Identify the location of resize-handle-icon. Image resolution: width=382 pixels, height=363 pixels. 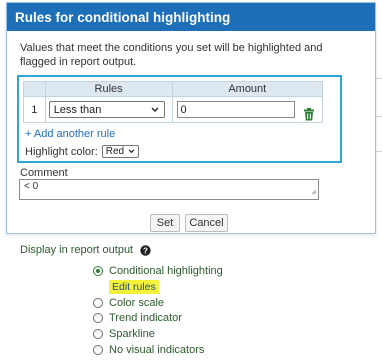
(314, 192).